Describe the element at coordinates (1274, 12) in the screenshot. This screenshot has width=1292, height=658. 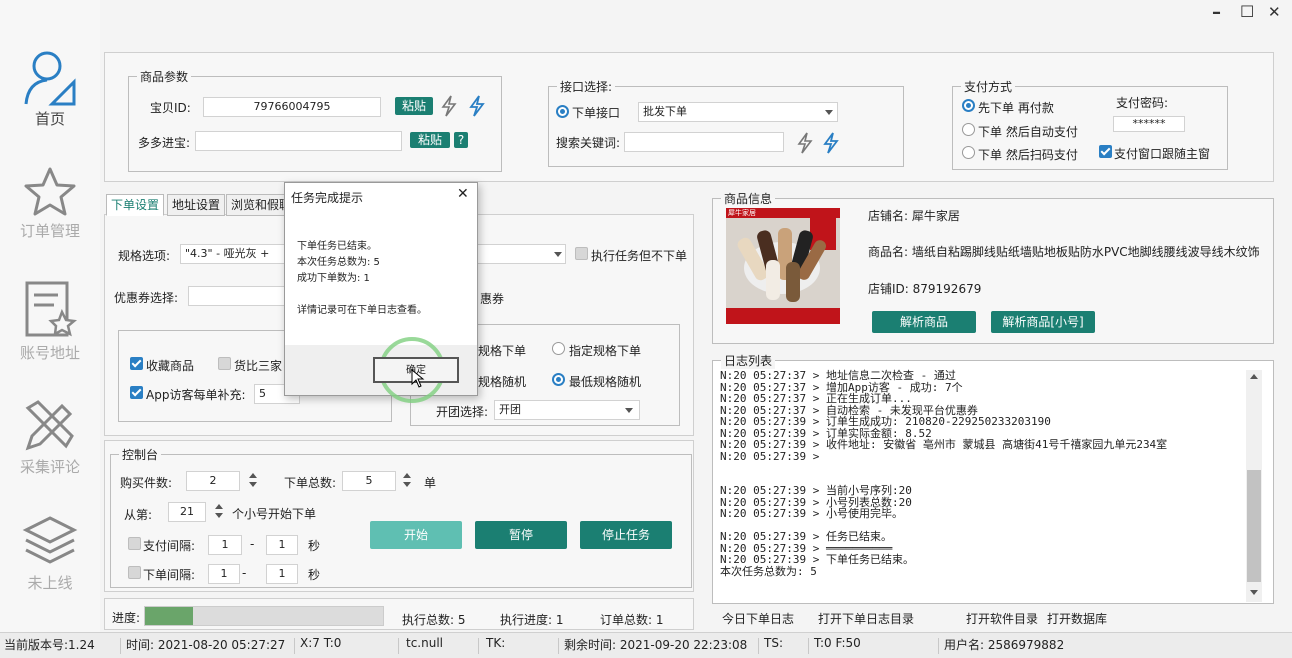
I see `close-button: ✕` at that location.